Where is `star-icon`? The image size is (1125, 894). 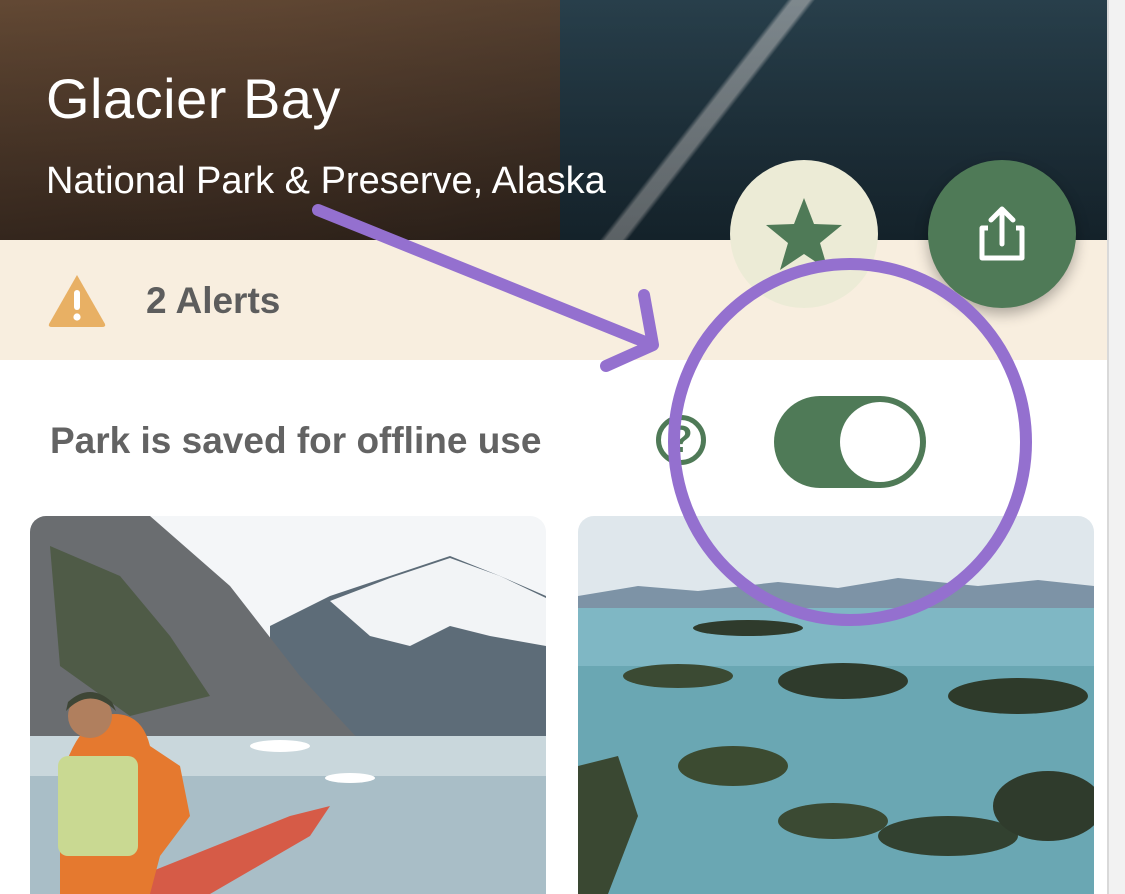
star-icon is located at coordinates (804, 234).